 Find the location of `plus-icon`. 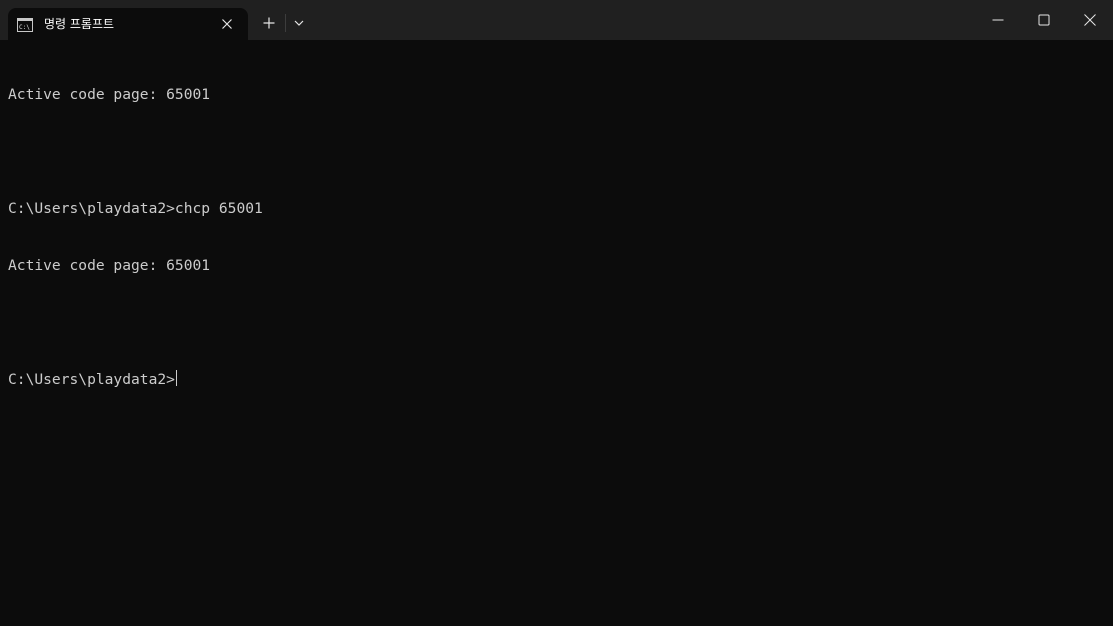

plus-icon is located at coordinates (269, 23).